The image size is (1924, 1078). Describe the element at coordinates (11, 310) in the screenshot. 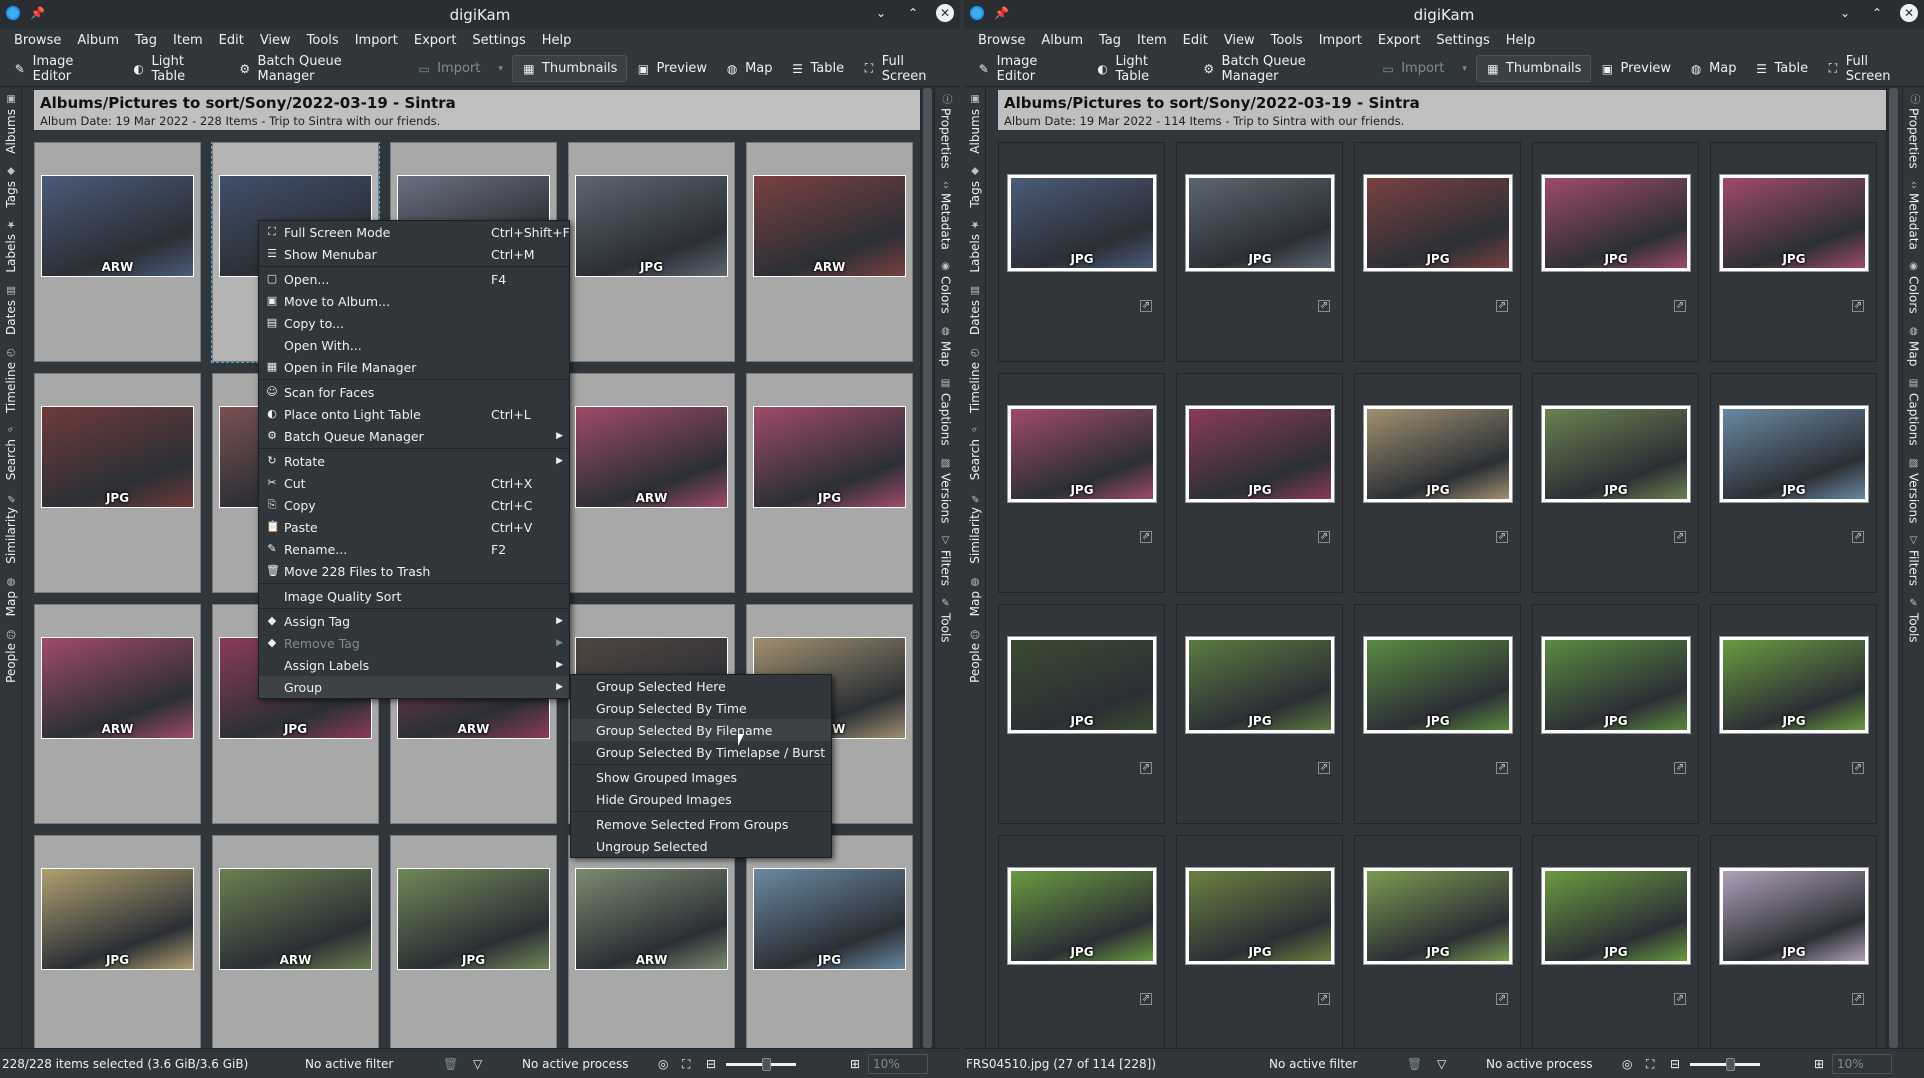

I see `tab-dates: Dates ▤` at that location.